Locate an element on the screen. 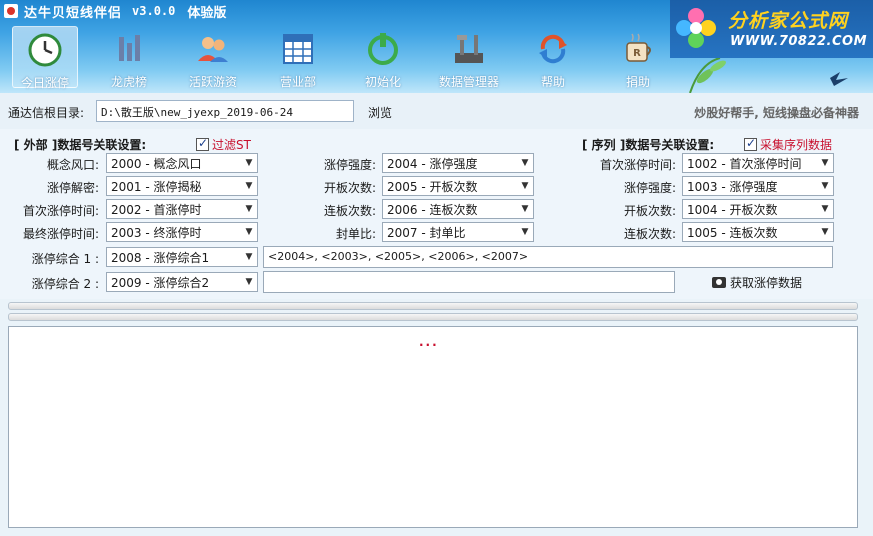  help-refresh-icon is located at coordinates (553, 49).